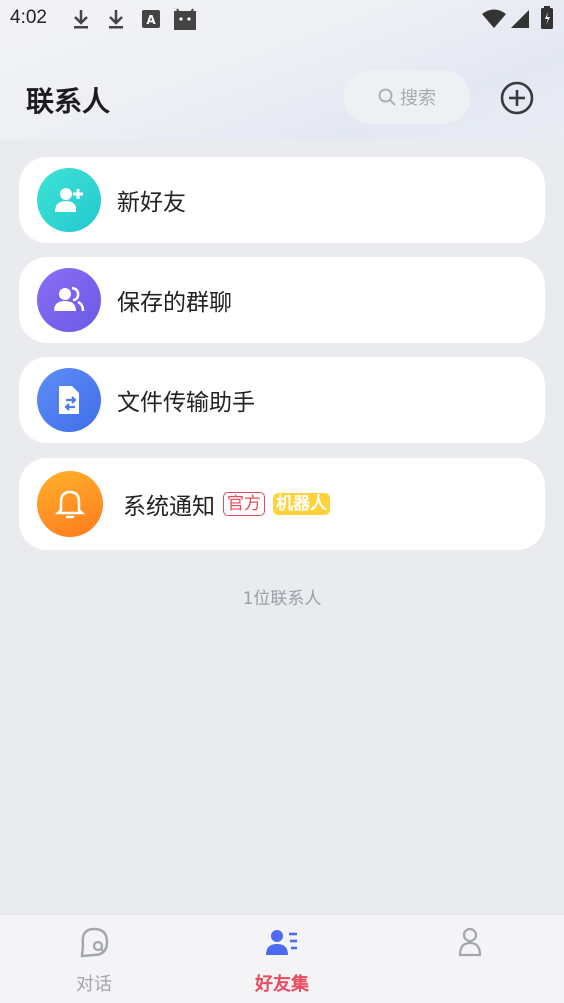 The height and width of the screenshot is (1003, 564). What do you see at coordinates (69, 400) in the screenshot?
I see `file-transfer-icon` at bounding box center [69, 400].